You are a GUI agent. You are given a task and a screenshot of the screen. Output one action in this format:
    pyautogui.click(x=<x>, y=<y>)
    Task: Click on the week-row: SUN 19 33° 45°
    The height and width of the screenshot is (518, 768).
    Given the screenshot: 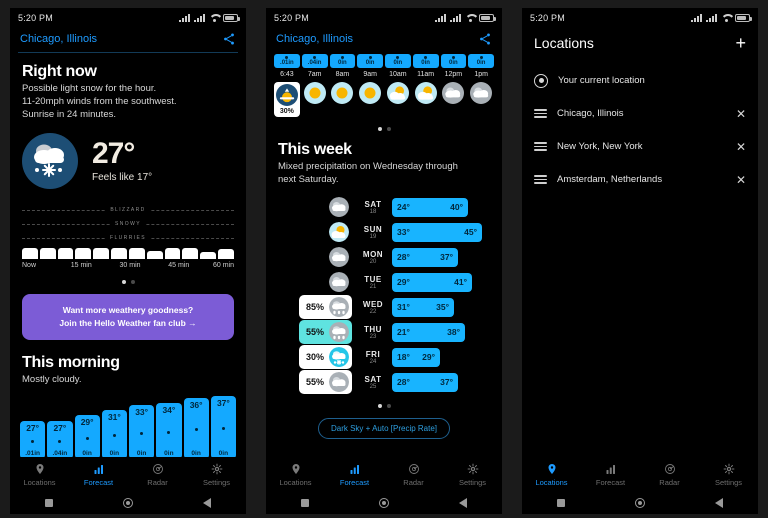 What is the action you would take?
    pyautogui.click(x=384, y=232)
    